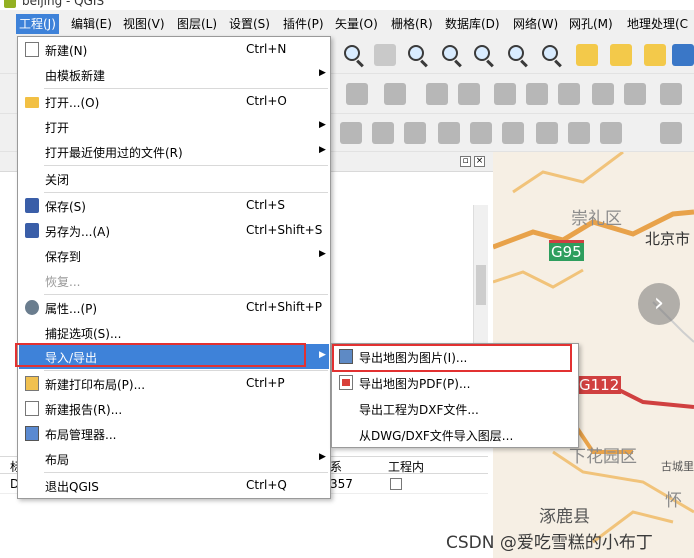  I want to click on window-title: beijing - QGIS, so click(63, 4).